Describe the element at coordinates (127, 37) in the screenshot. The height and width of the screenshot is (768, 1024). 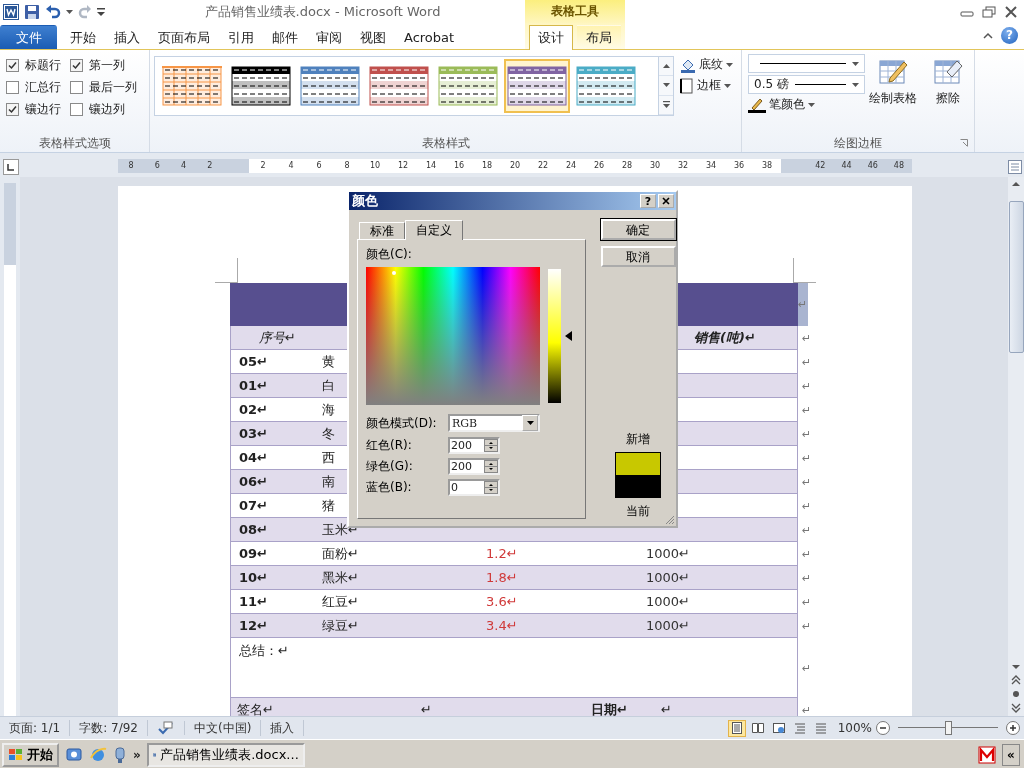
I see `ribbon-tab: 插入` at that location.